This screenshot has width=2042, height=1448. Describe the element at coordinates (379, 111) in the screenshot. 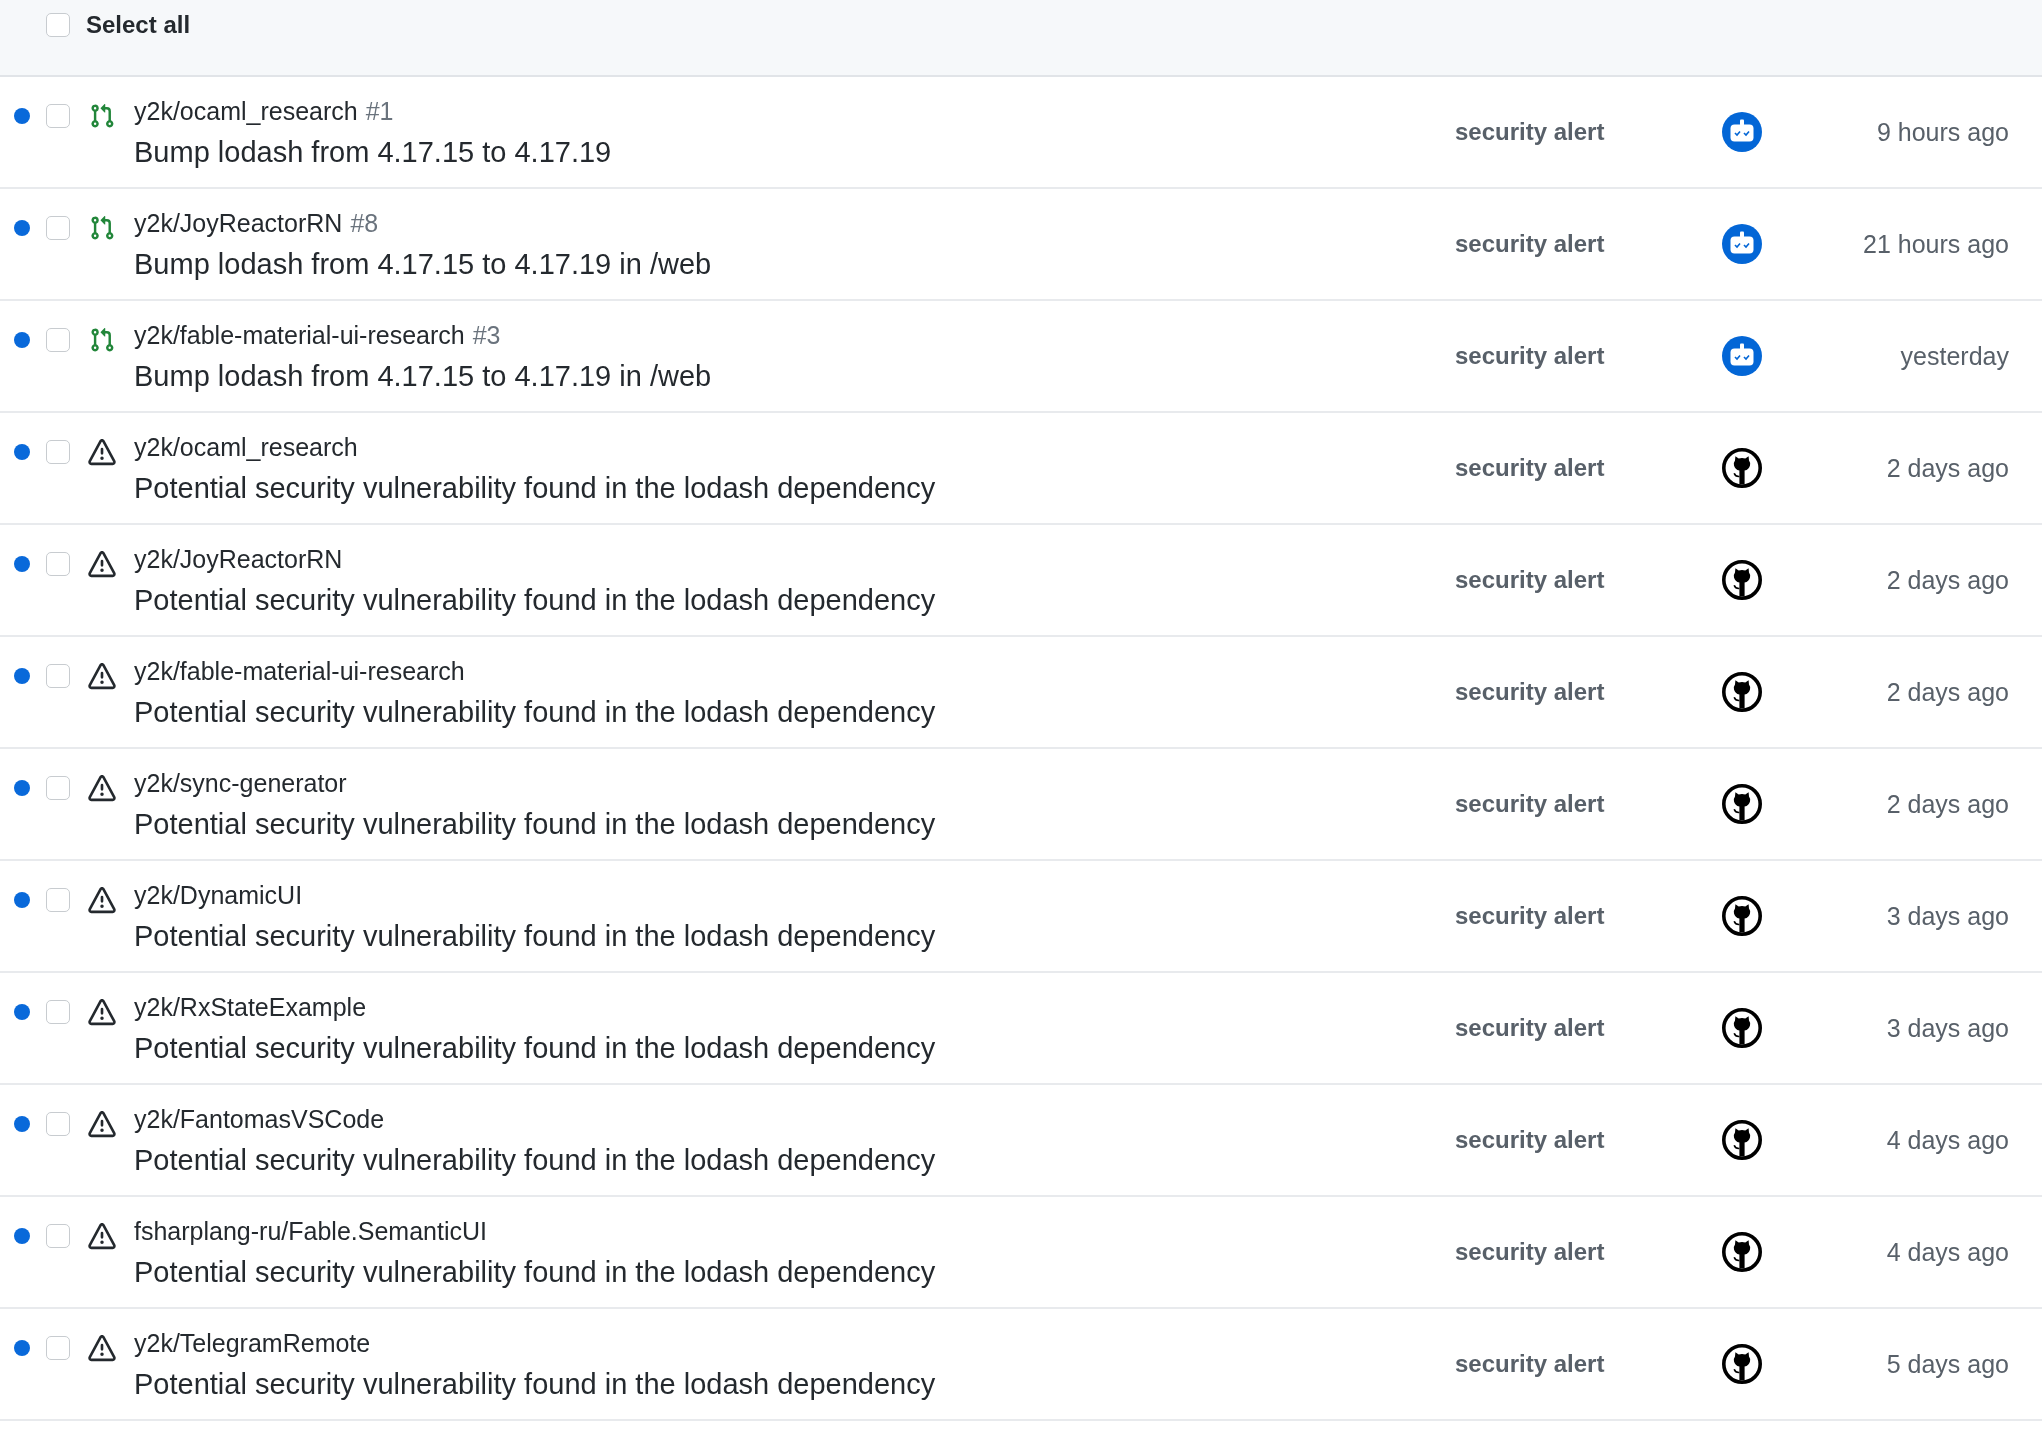

I see `pr-number: #1` at that location.